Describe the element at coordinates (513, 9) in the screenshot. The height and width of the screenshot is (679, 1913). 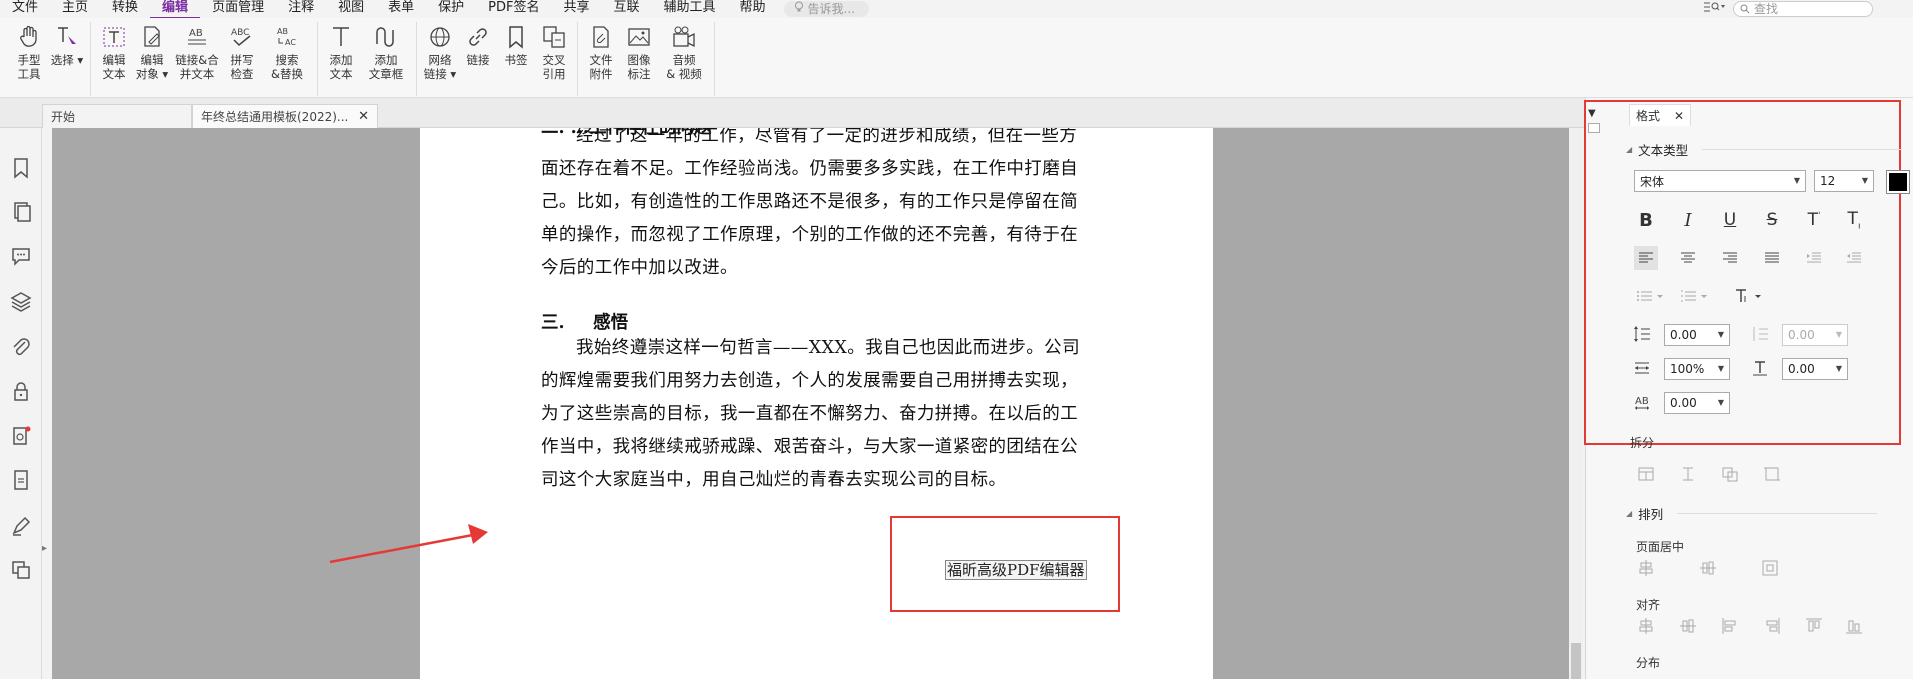
I see `menu-item: PDF签名` at that location.